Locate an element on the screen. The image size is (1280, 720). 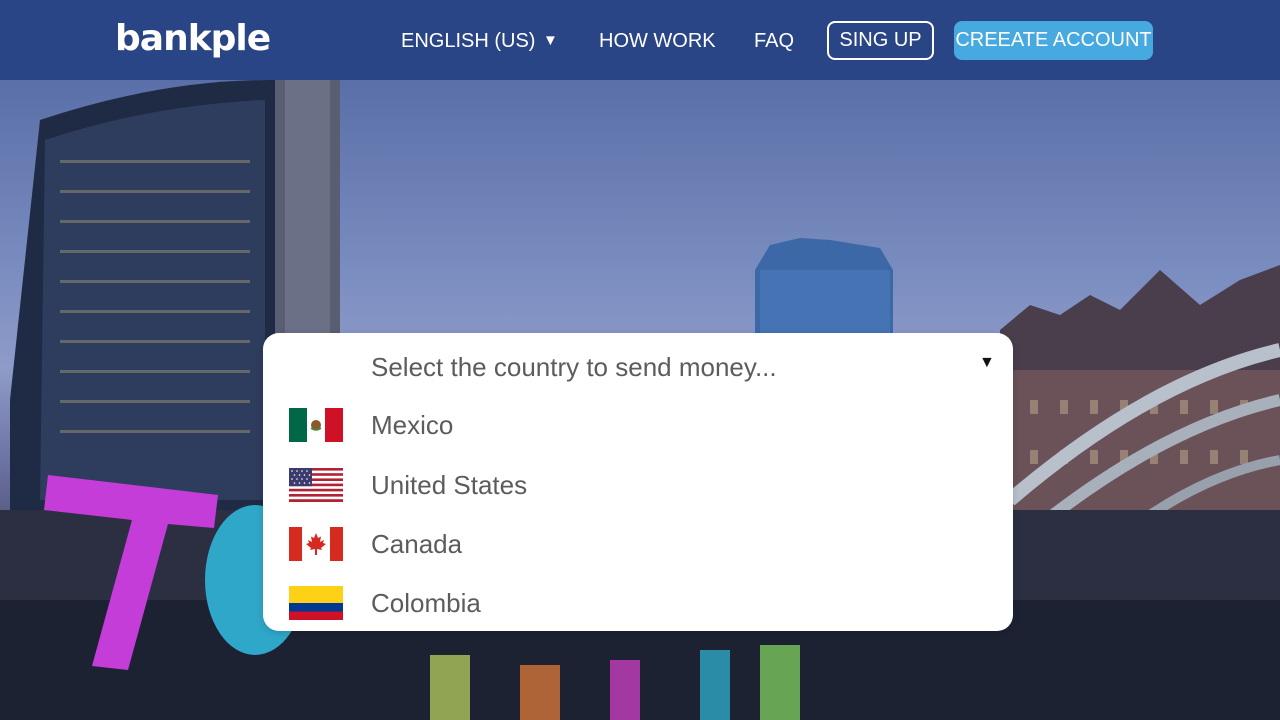
country-option-colombia: Colombia is located at coordinates (638, 603).